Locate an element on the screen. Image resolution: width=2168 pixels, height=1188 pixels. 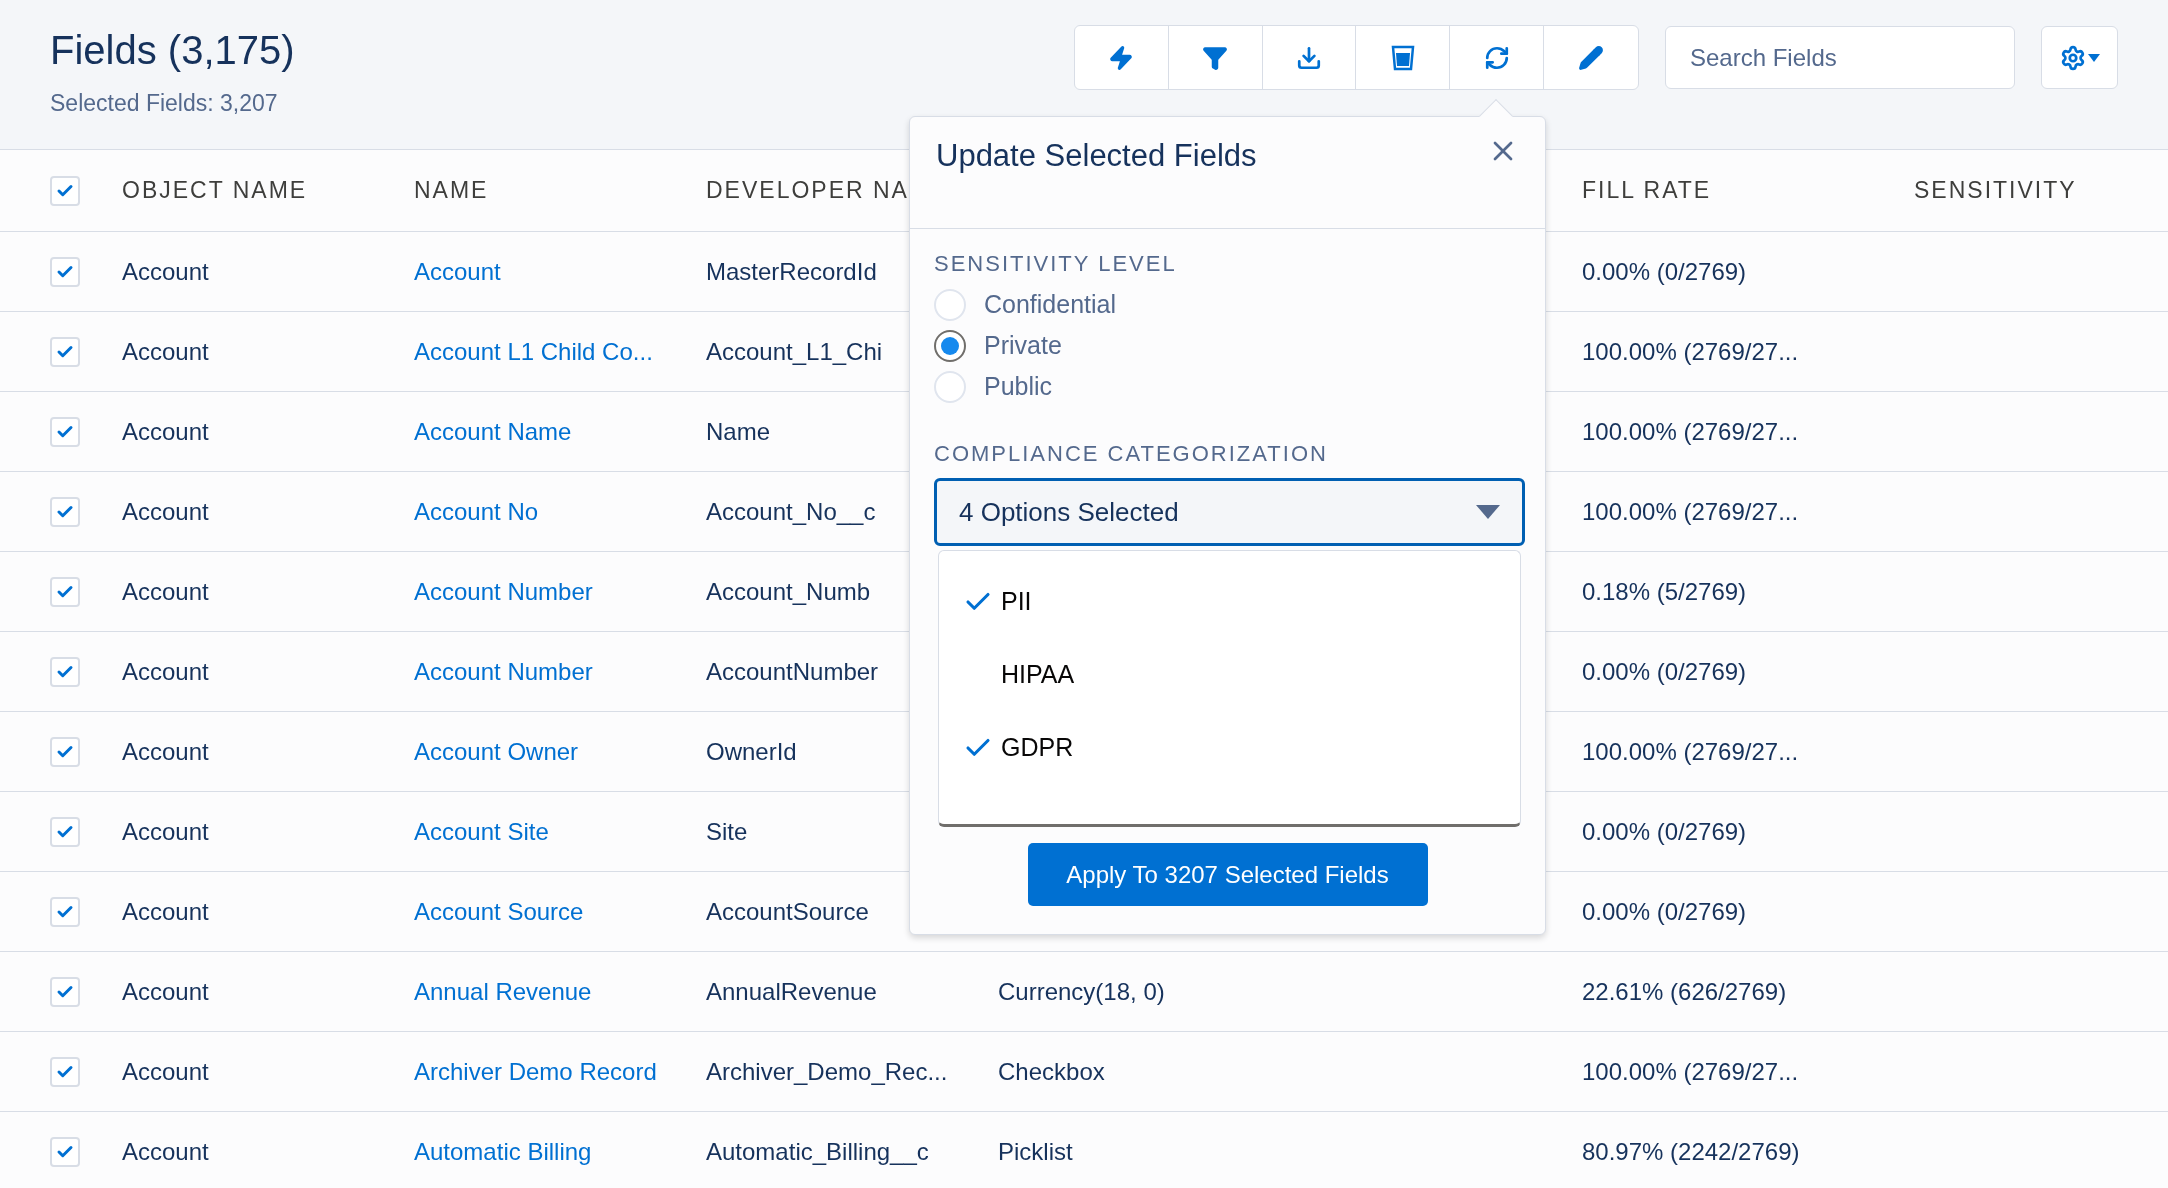
table-cell-text: Account_Numb is located at coordinates (788, 591).